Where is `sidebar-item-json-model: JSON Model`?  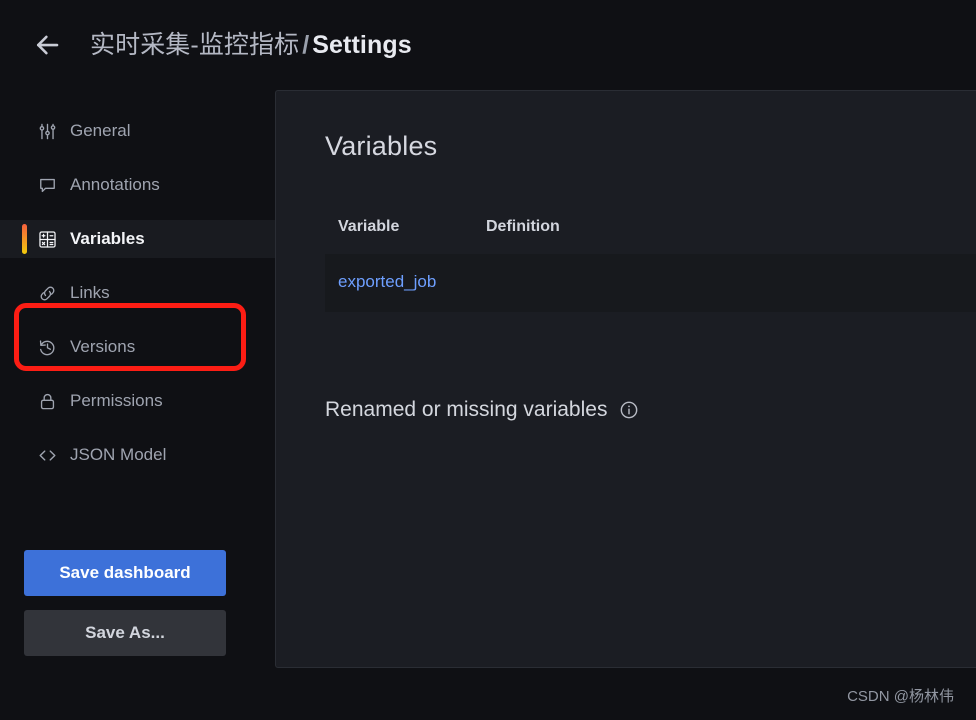
sidebar-item-json-model: JSON Model is located at coordinates (137, 455).